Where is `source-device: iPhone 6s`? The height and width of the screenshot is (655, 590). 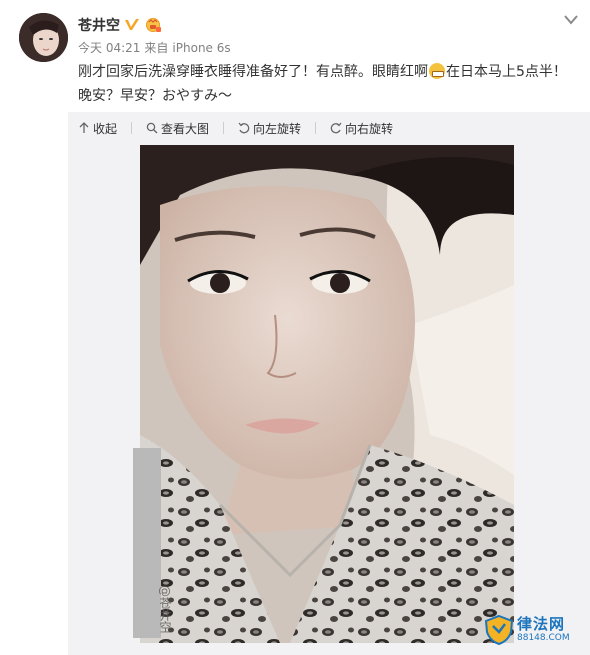
source-device: iPhone 6s is located at coordinates (201, 48).